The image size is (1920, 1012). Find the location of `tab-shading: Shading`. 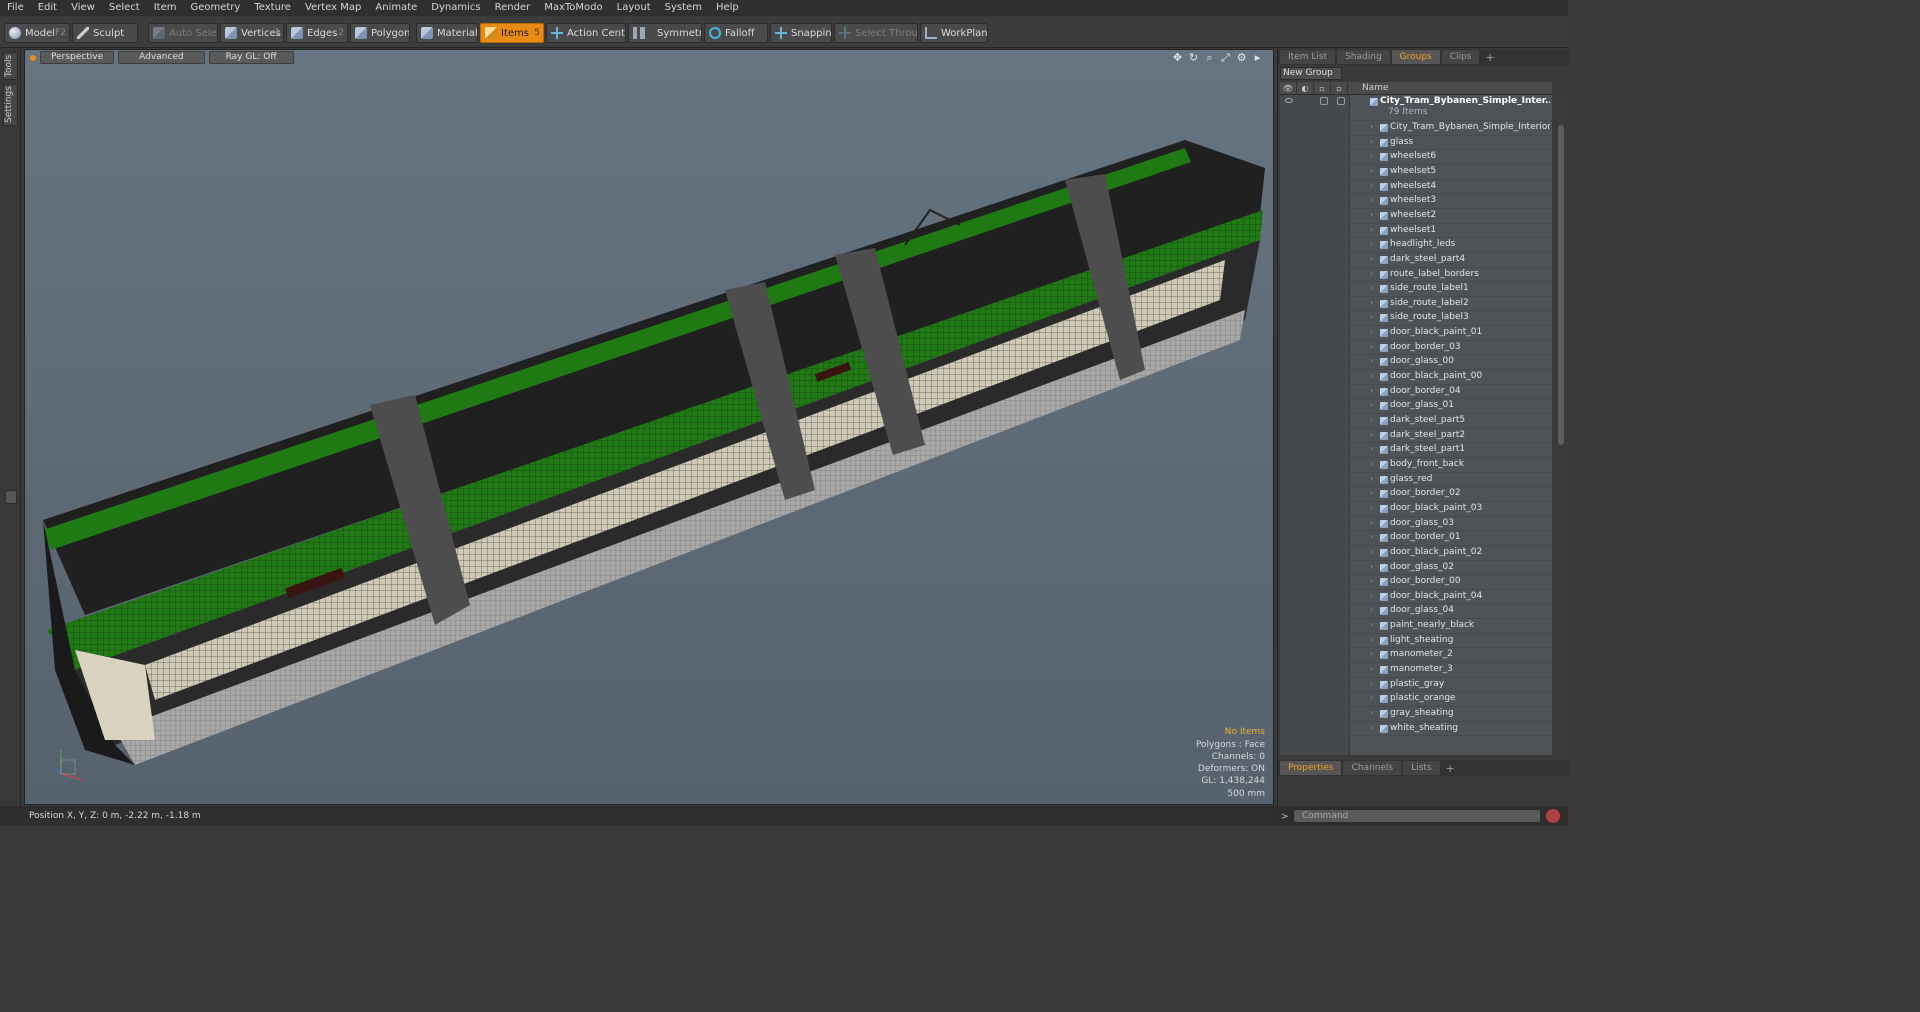

tab-shading: Shading is located at coordinates (1363, 57).